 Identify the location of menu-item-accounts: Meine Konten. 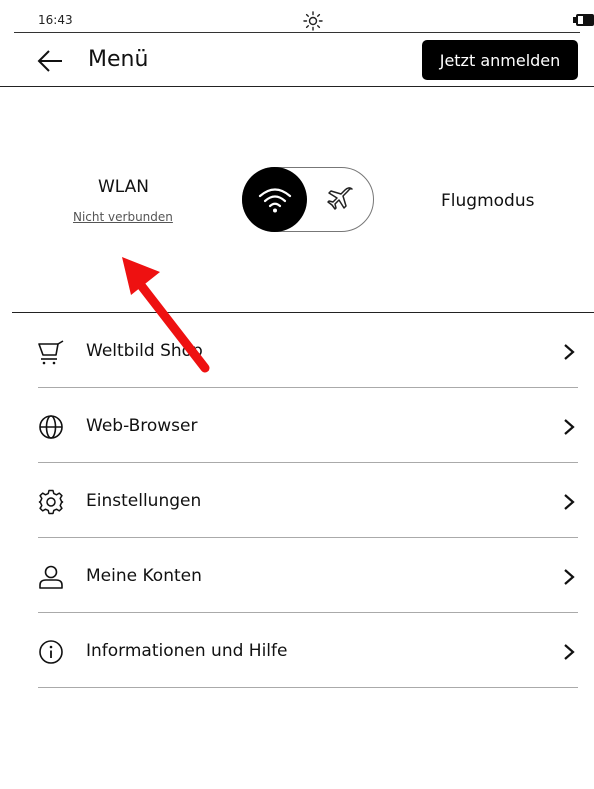
(308, 575).